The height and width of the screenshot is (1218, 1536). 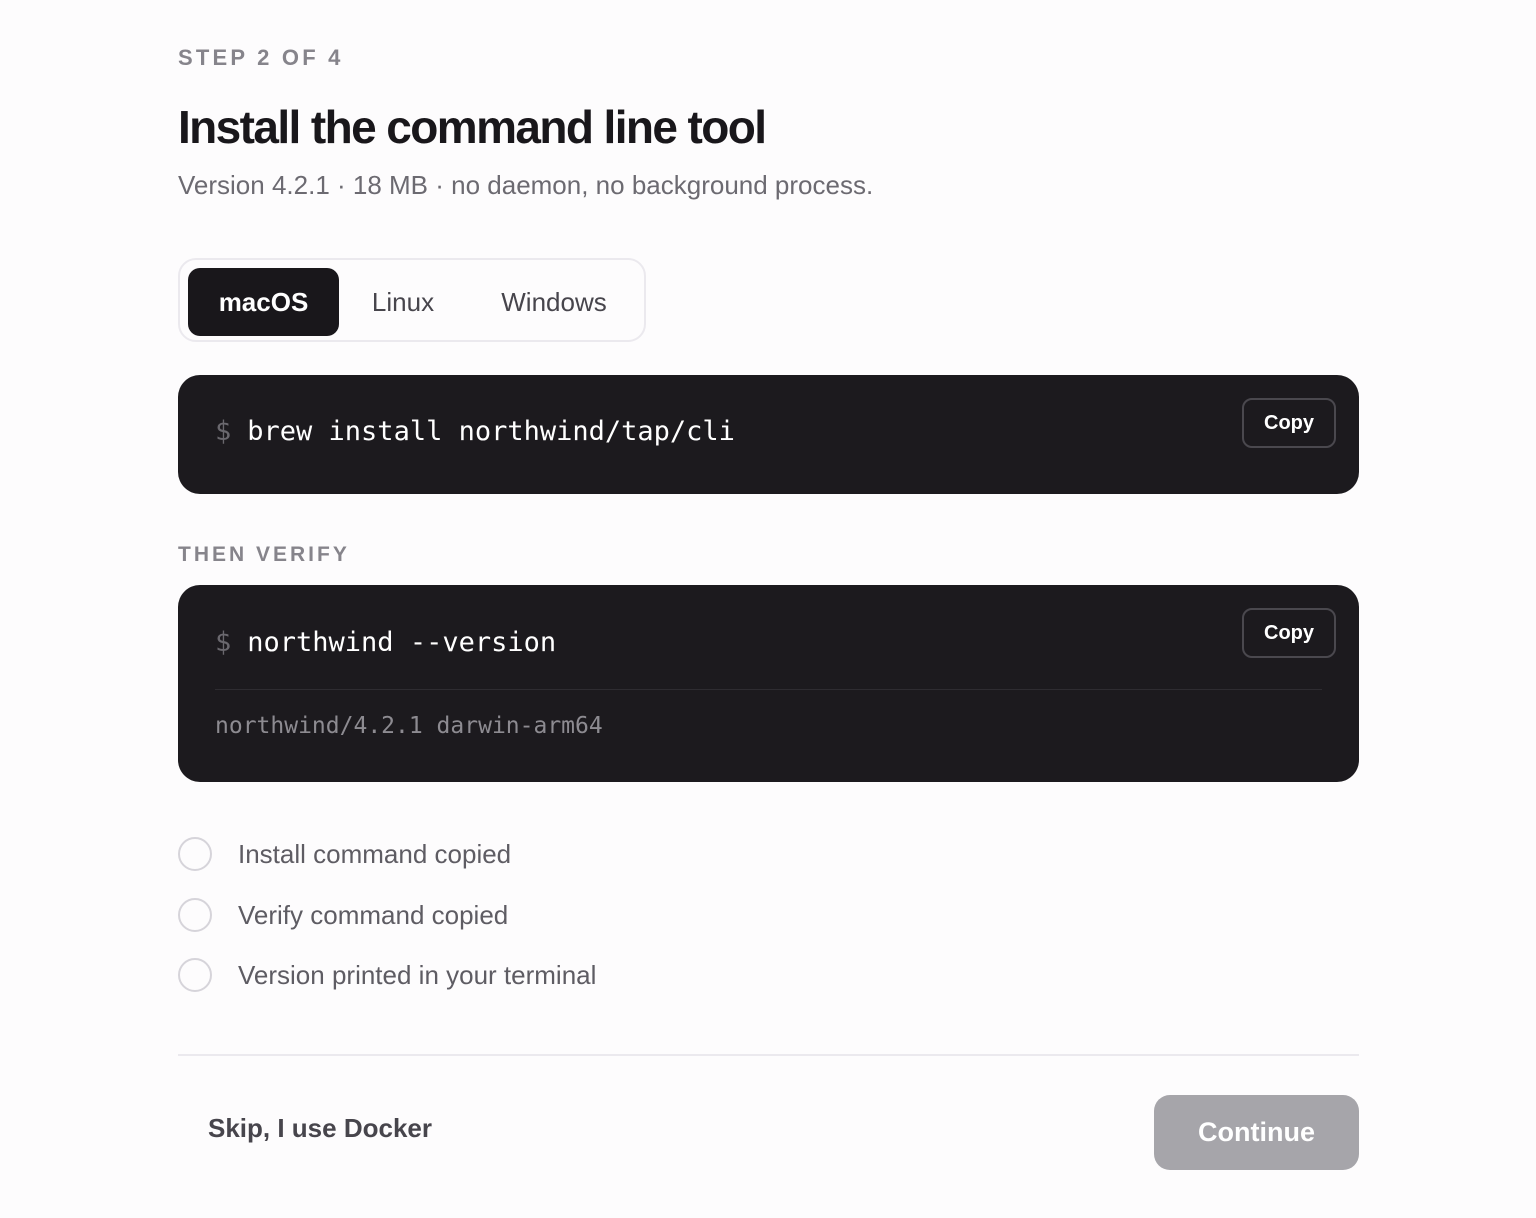 I want to click on install-command-text: brew install northwind/tap/cli, so click(x=491, y=431).